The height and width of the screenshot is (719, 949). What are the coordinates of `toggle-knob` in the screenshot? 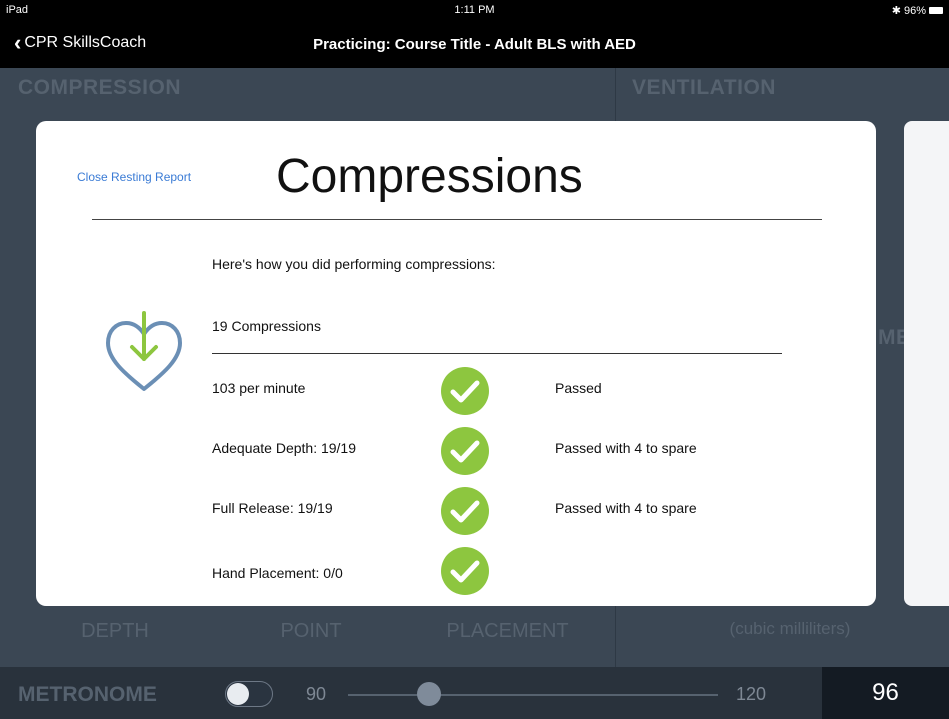 It's located at (238, 694).